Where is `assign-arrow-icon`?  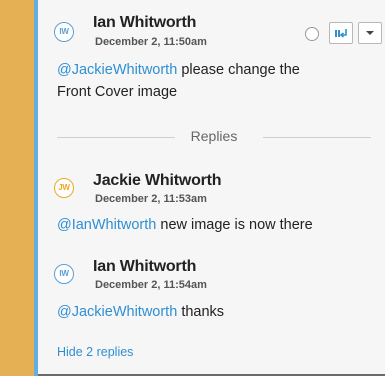
assign-arrow-icon is located at coordinates (341, 33).